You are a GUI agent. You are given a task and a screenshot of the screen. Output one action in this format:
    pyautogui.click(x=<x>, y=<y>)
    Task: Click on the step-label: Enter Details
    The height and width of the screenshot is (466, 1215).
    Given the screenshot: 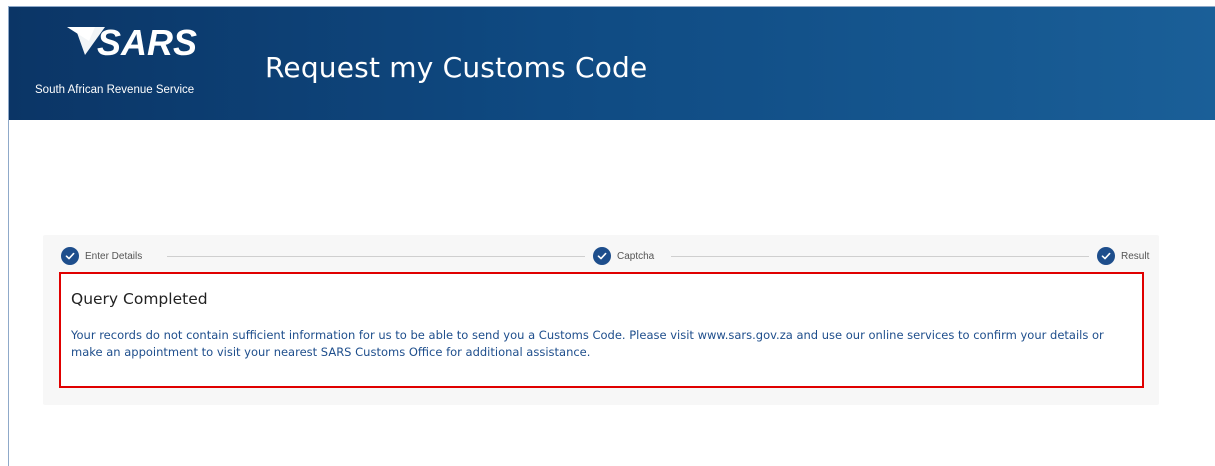 What is the action you would take?
    pyautogui.click(x=114, y=256)
    